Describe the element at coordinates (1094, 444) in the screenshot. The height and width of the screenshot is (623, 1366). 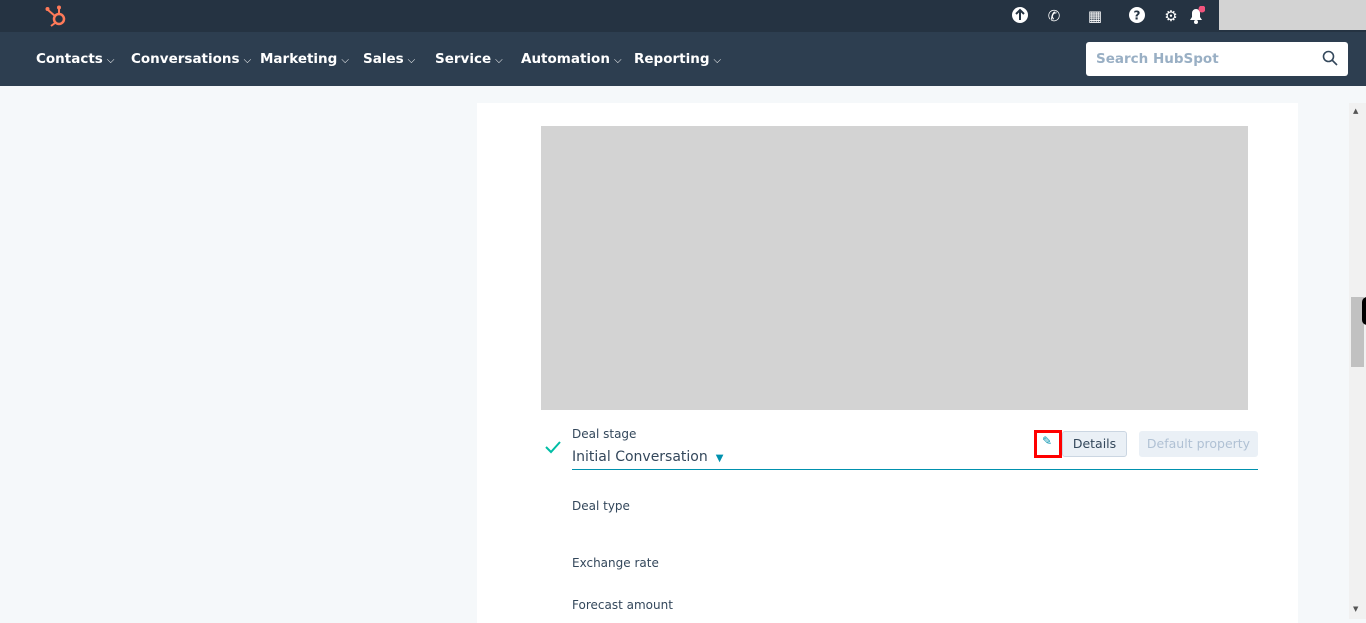
I see `details-button: Details` at that location.